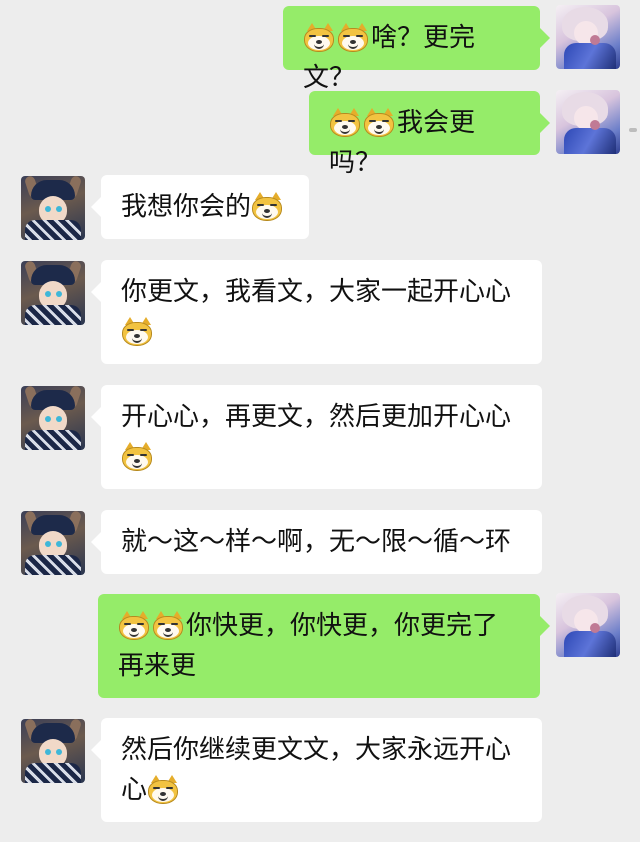 Image resolution: width=640 pixels, height=842 pixels. Describe the element at coordinates (186, 207) in the screenshot. I see `message-text: 我想你会的` at that location.